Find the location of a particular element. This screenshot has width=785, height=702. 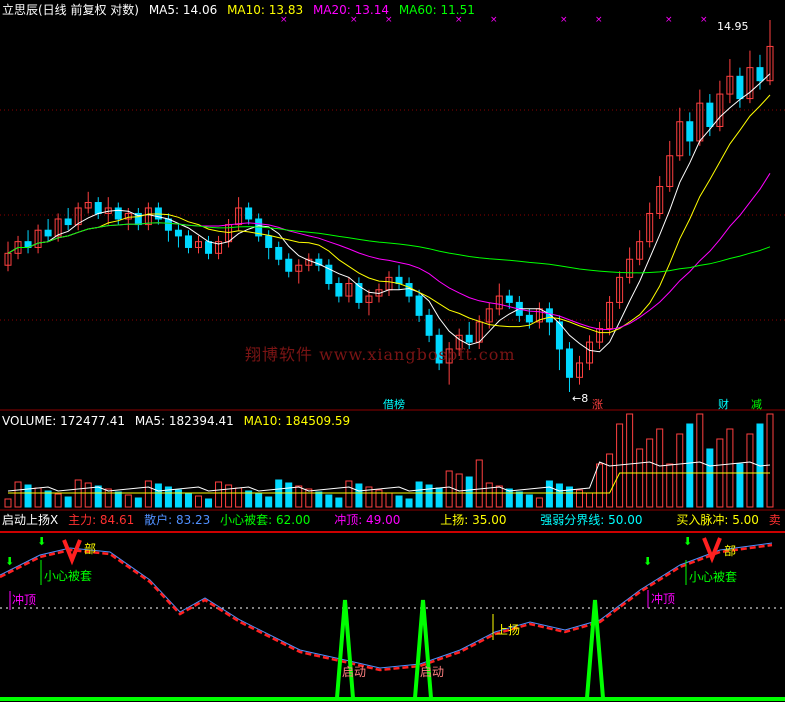

low-price-label: ←8 is located at coordinates (580, 398).